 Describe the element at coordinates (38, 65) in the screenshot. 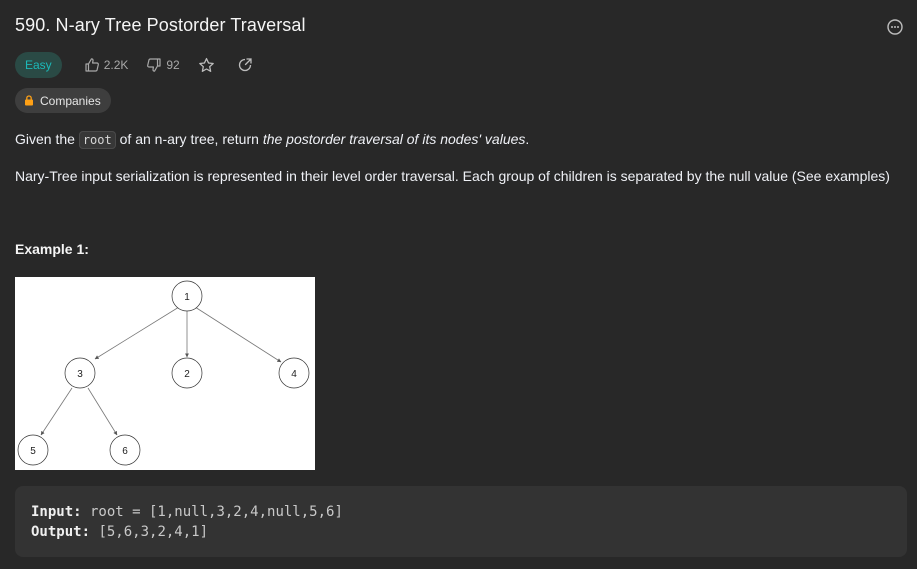

I see `difficulty-badge: Easy` at that location.